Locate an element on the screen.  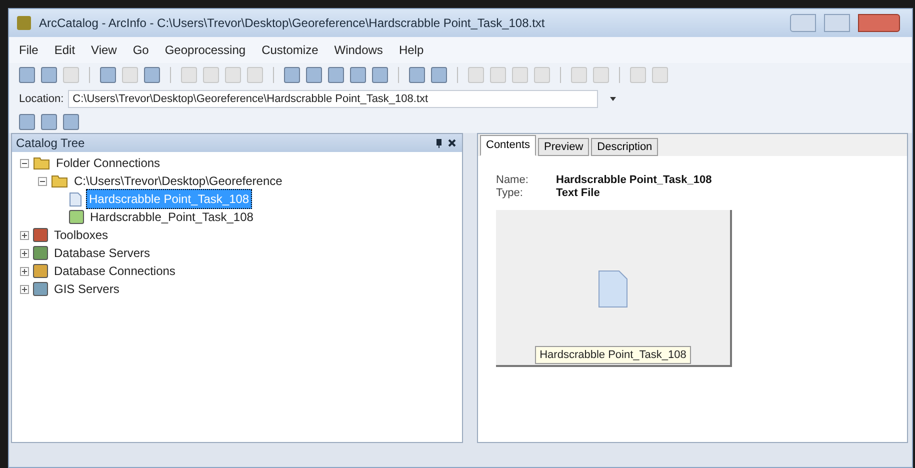
tab: Contents is located at coordinates (508, 145).